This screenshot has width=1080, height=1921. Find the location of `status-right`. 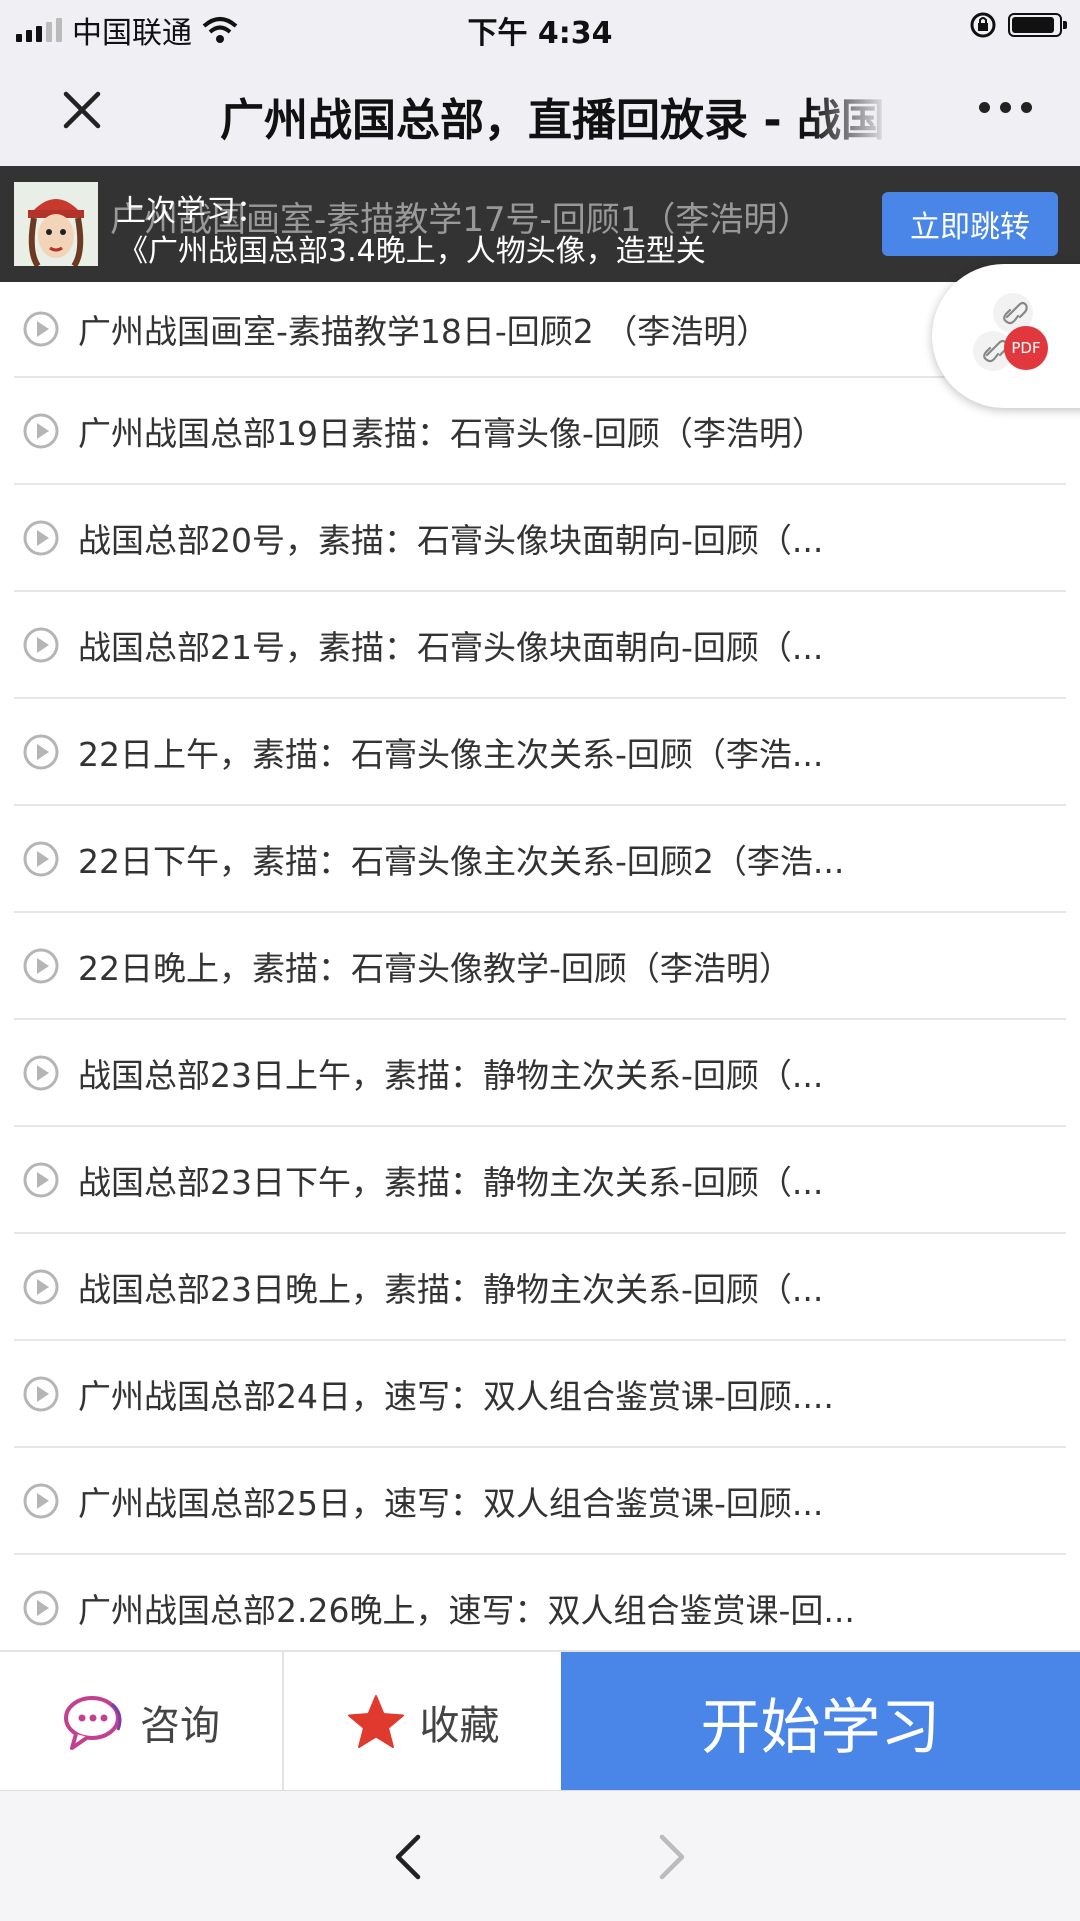

status-right is located at coordinates (1017, 25).